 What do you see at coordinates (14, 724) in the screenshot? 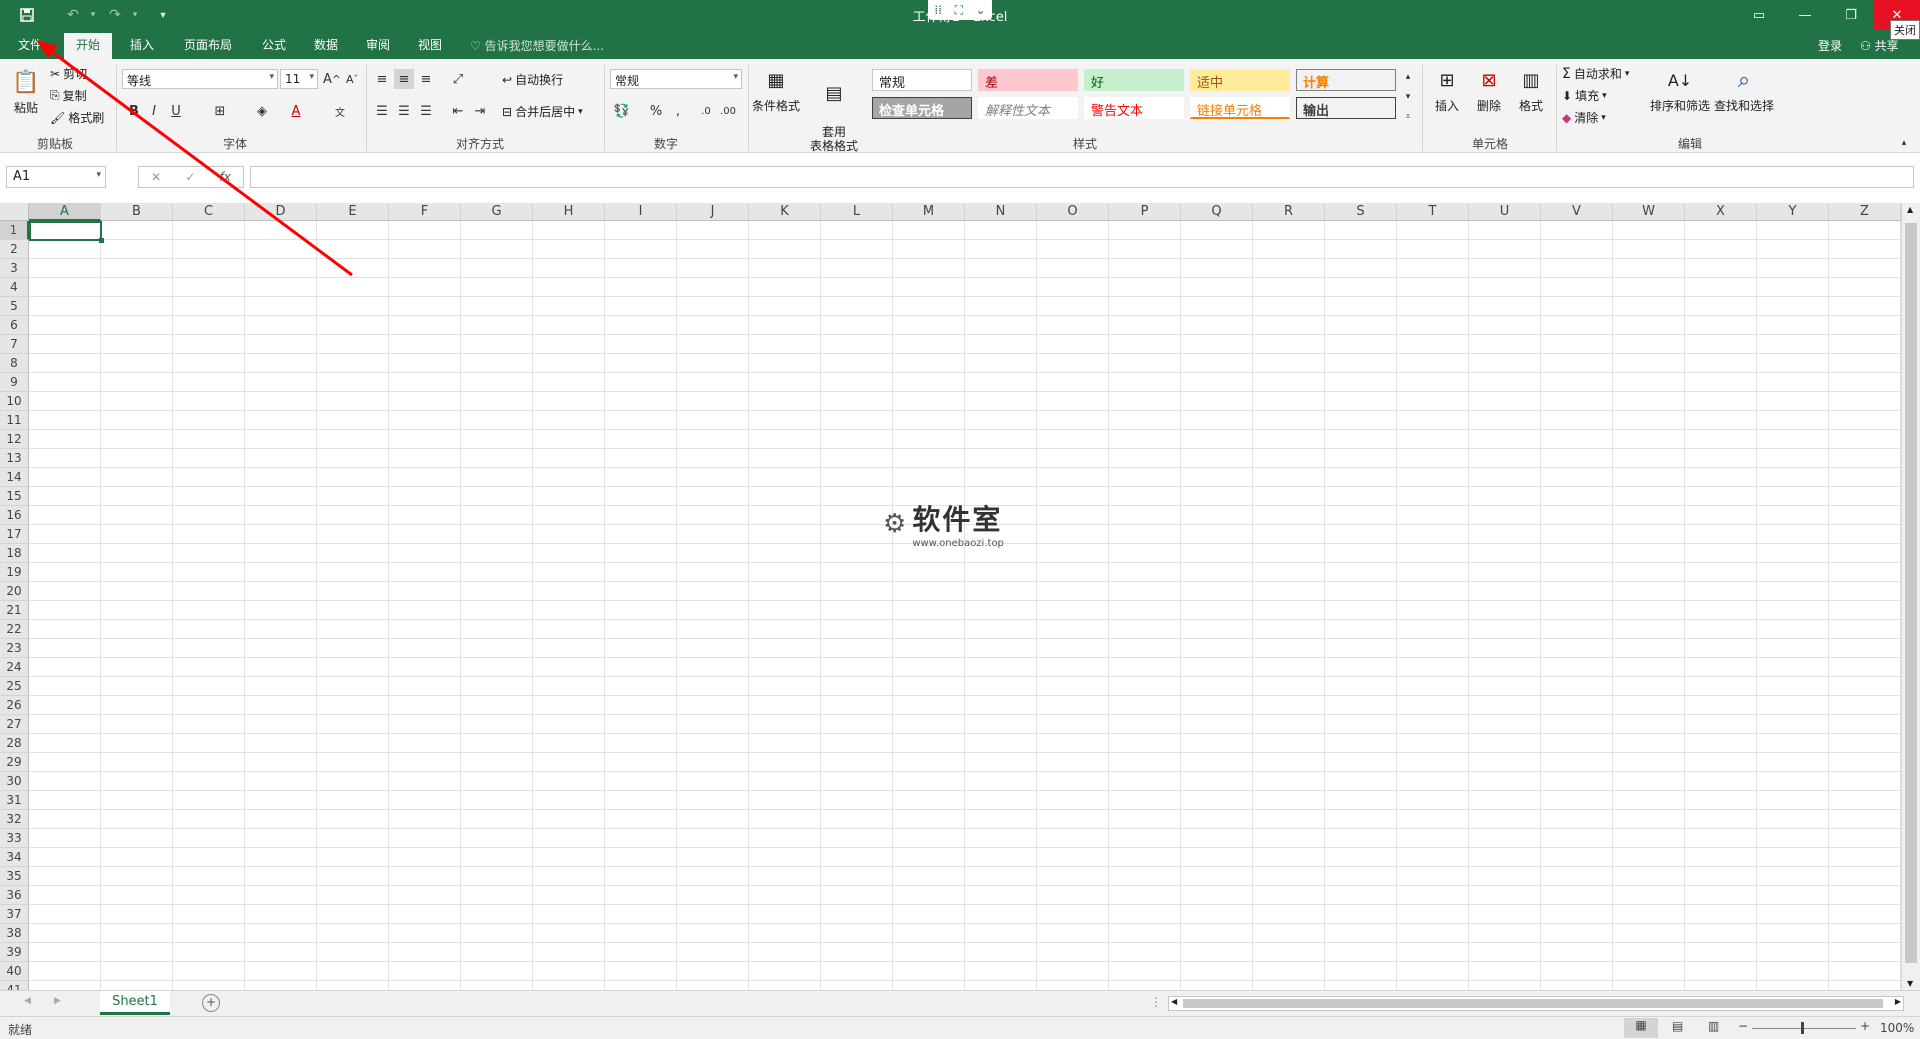
I see `row-header-27: 27` at bounding box center [14, 724].